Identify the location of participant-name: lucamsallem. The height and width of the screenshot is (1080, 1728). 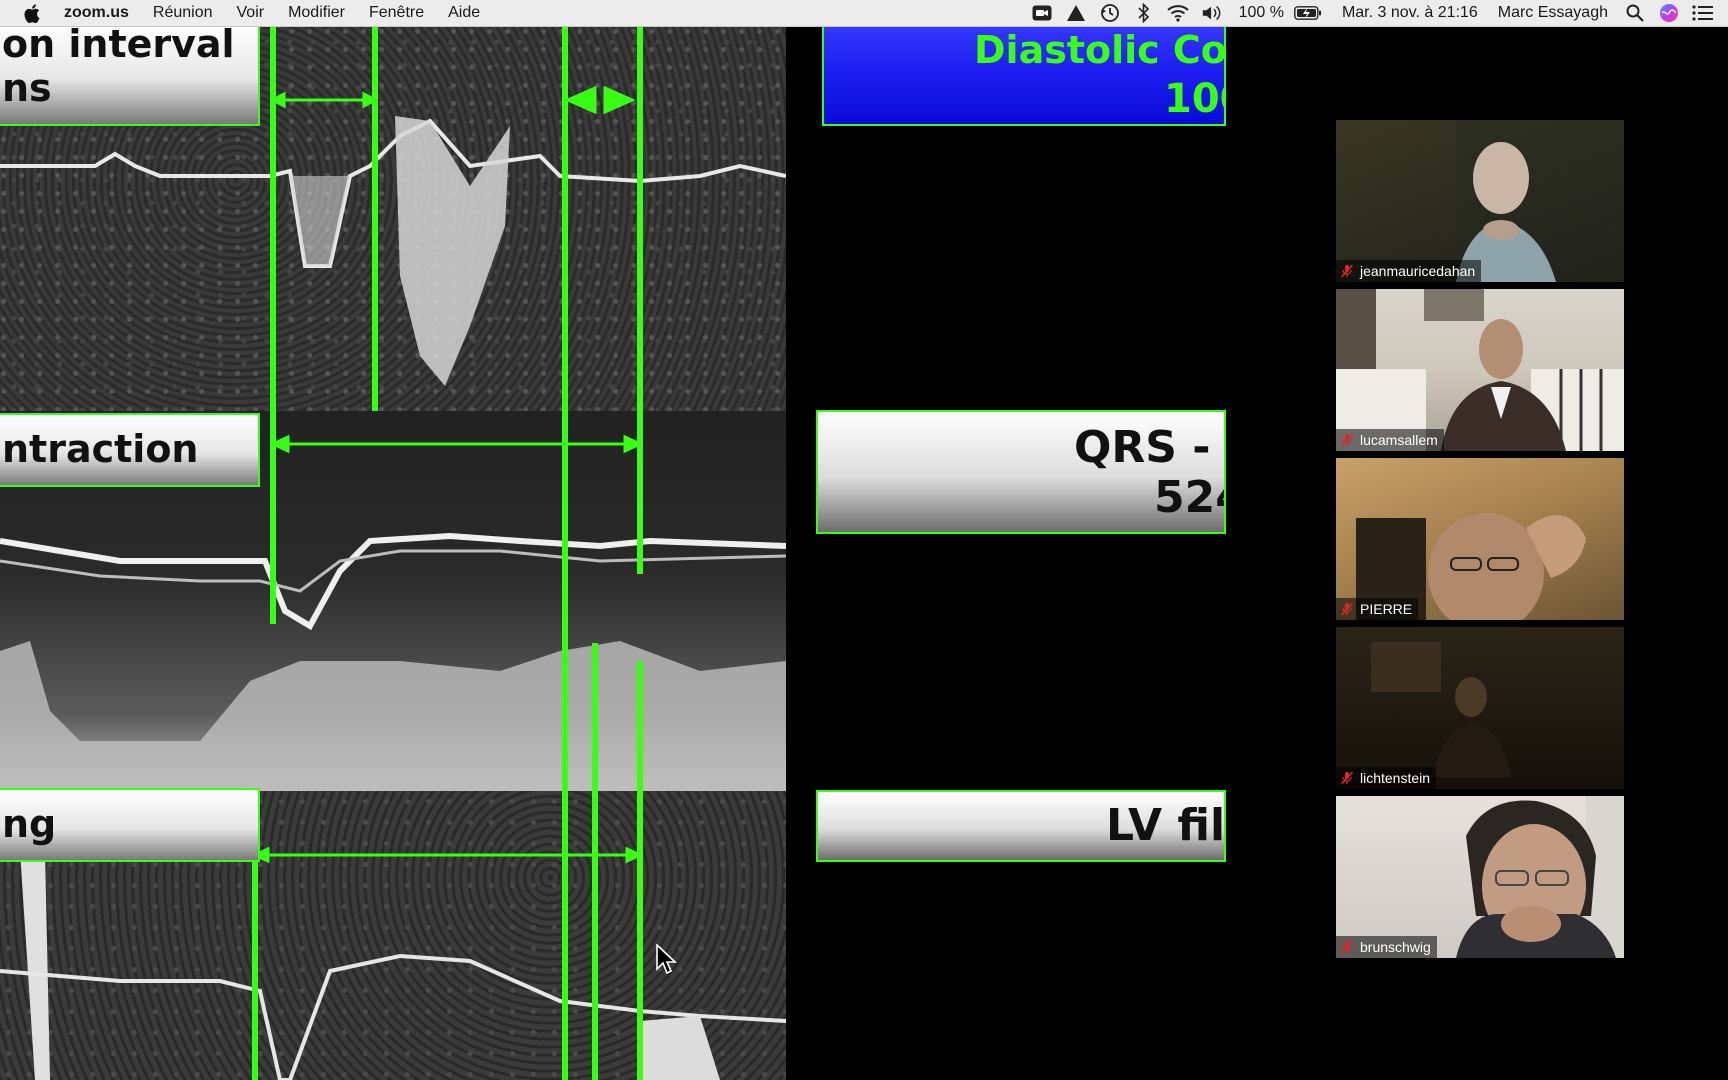
(1399, 440).